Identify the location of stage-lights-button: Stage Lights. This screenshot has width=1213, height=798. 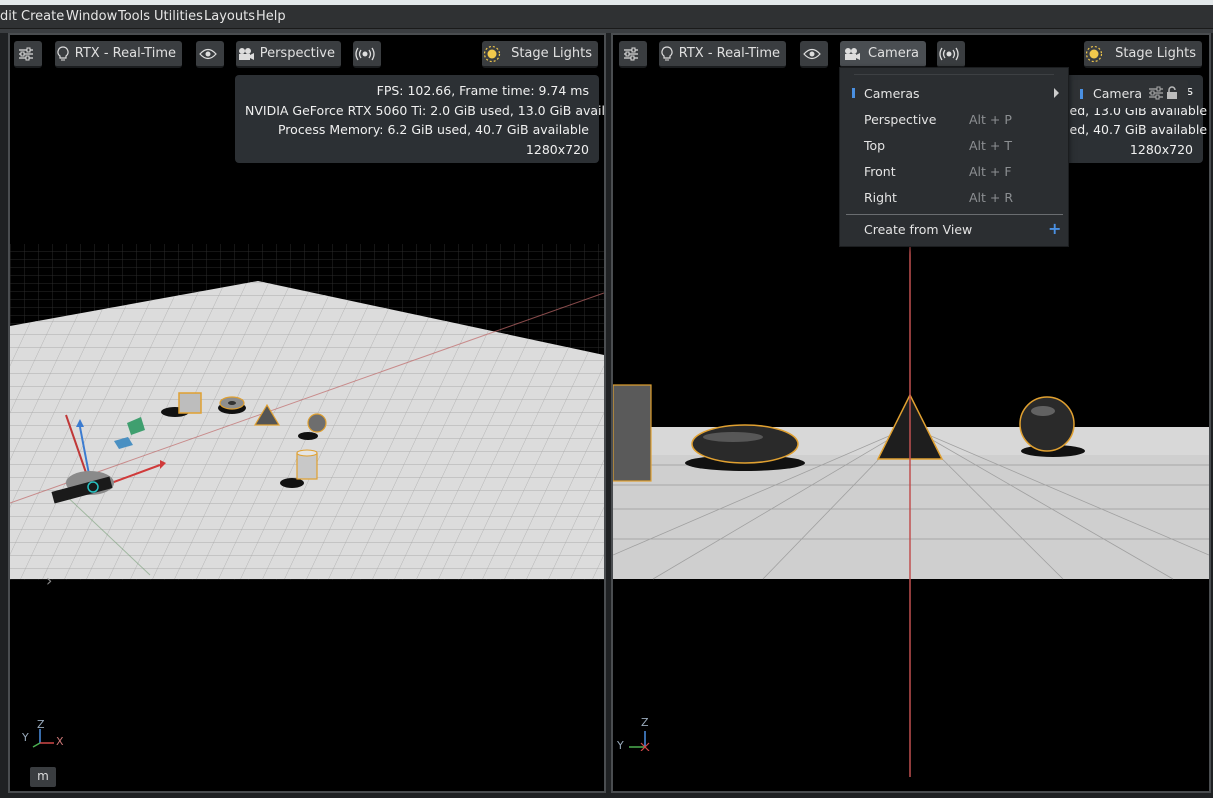
(540, 54).